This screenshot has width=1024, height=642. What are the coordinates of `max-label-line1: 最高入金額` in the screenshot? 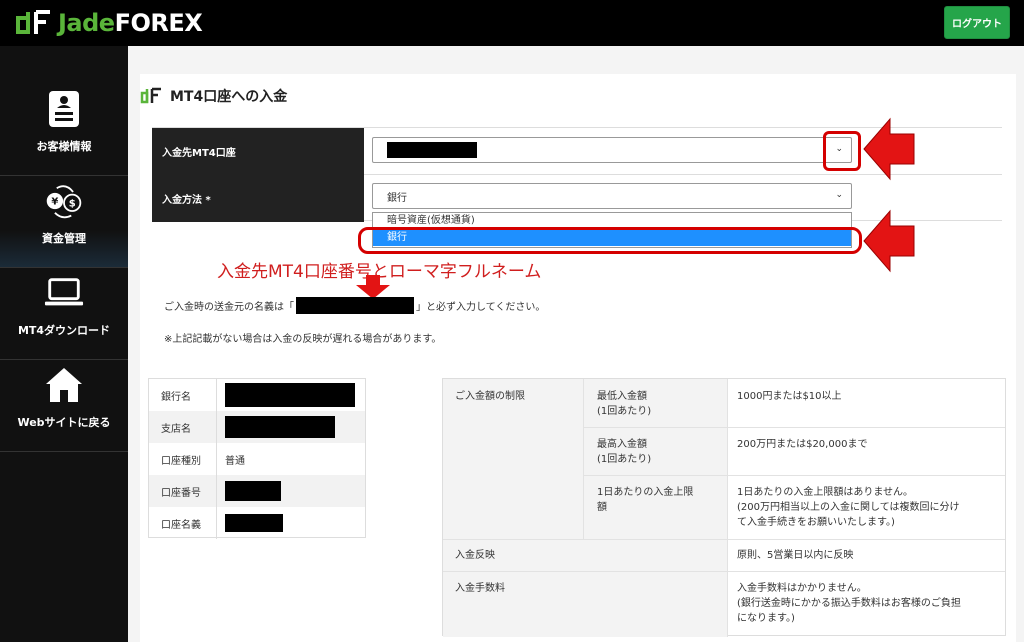 It's located at (622, 444).